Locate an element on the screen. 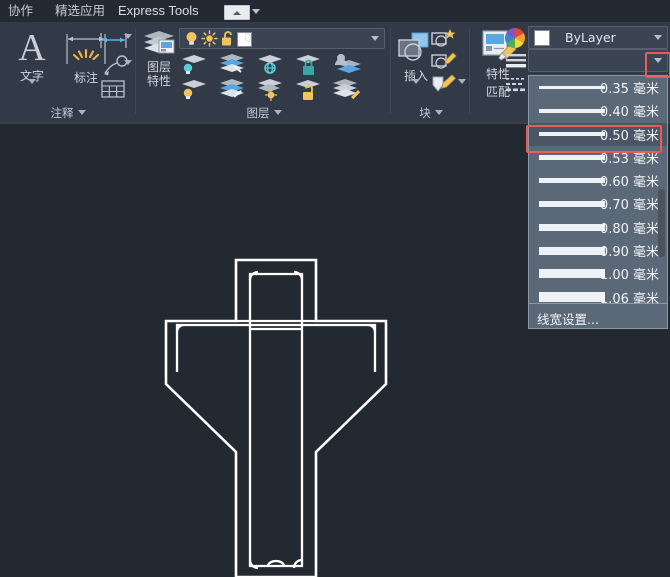  lineweight-option-label: 0.70 毫米 is located at coordinates (629, 206).